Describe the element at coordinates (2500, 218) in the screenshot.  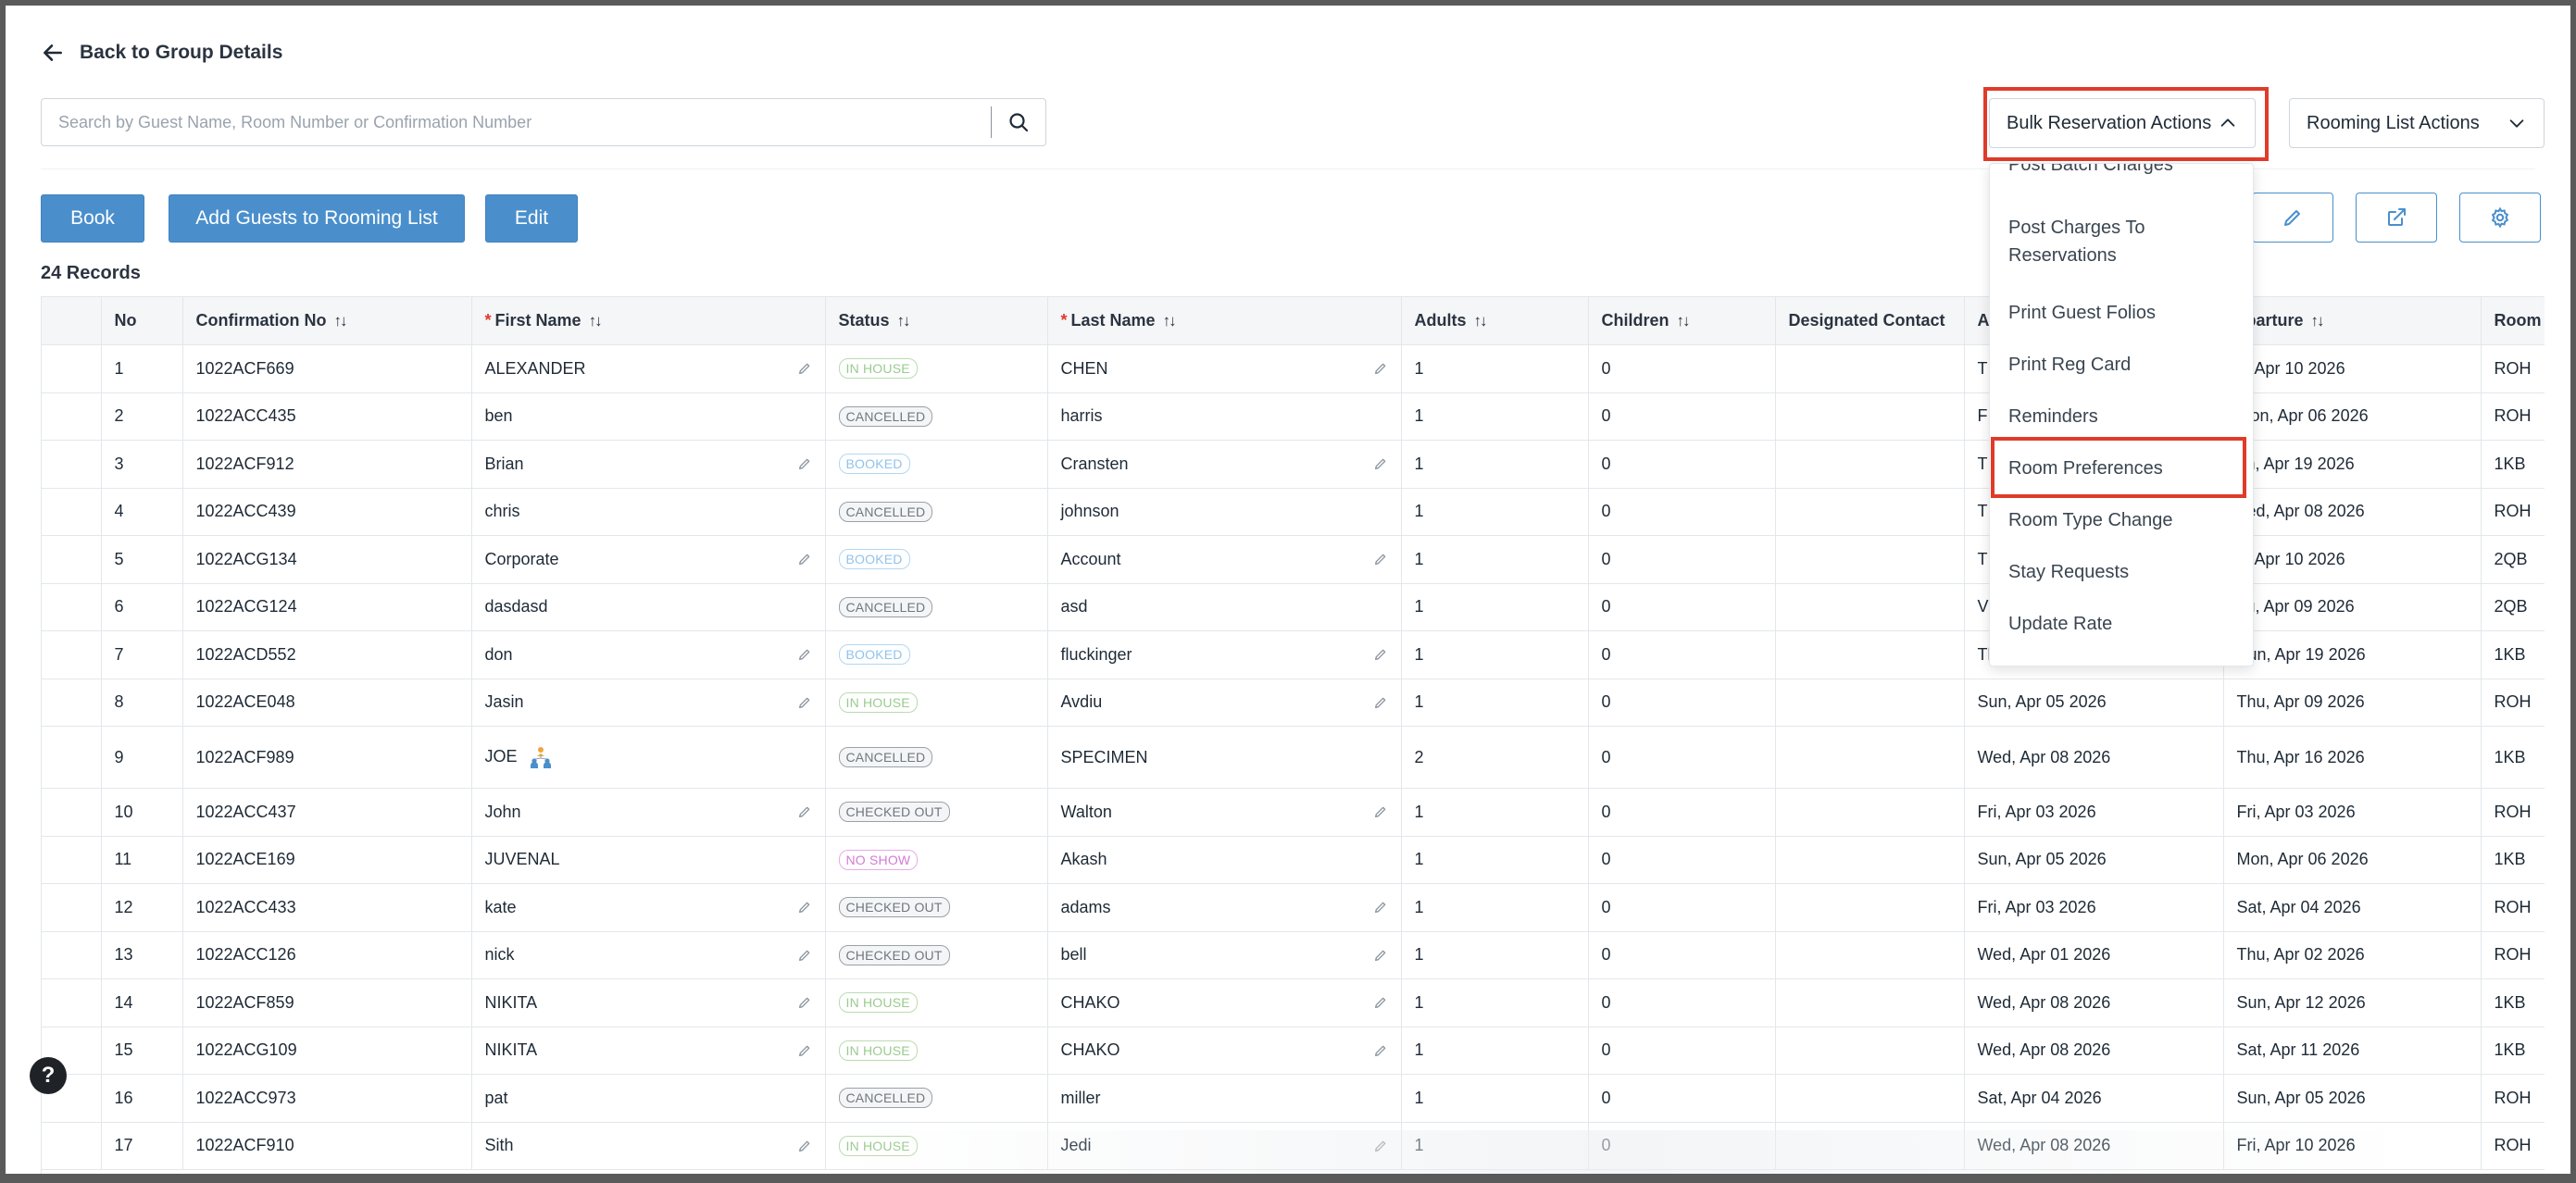
I see `settings-icon-button` at that location.